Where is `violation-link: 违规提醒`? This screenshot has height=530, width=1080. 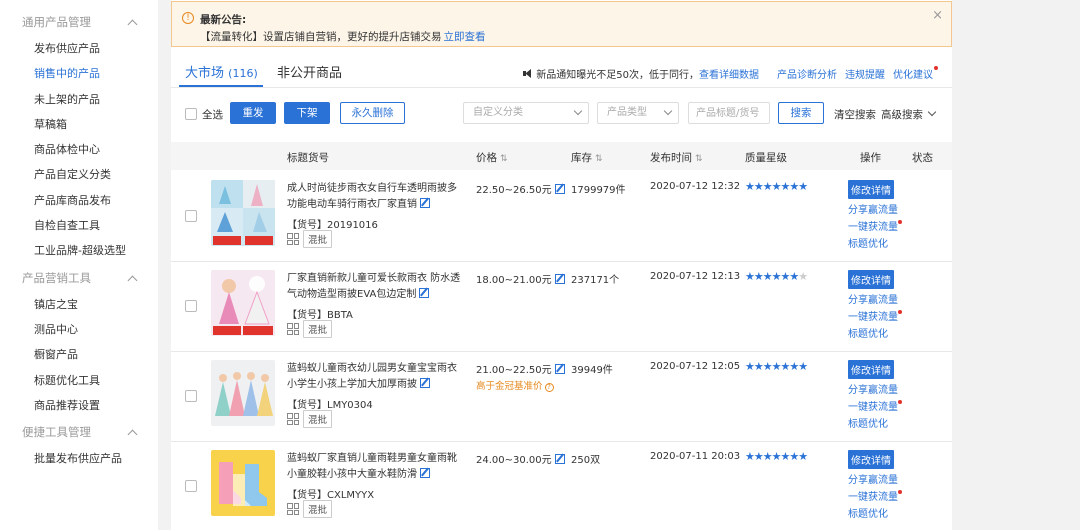 violation-link: 违规提醒 is located at coordinates (865, 73).